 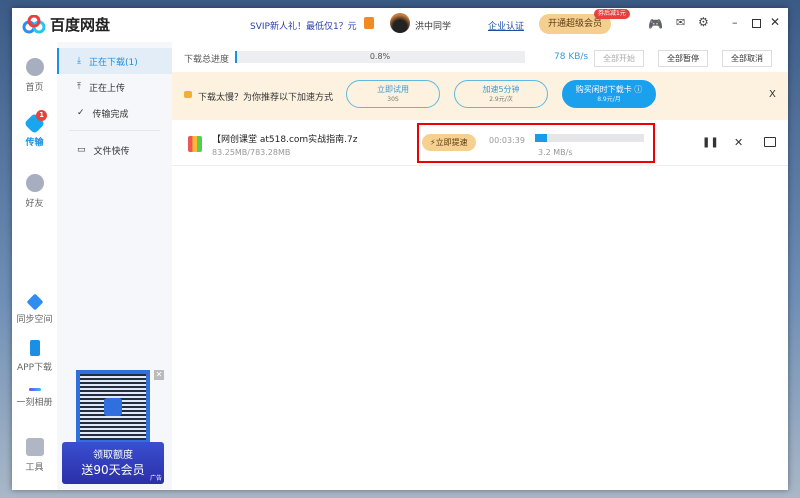 What do you see at coordinates (34, 204) in the screenshot?
I see `nav-label: 好友` at bounding box center [34, 204].